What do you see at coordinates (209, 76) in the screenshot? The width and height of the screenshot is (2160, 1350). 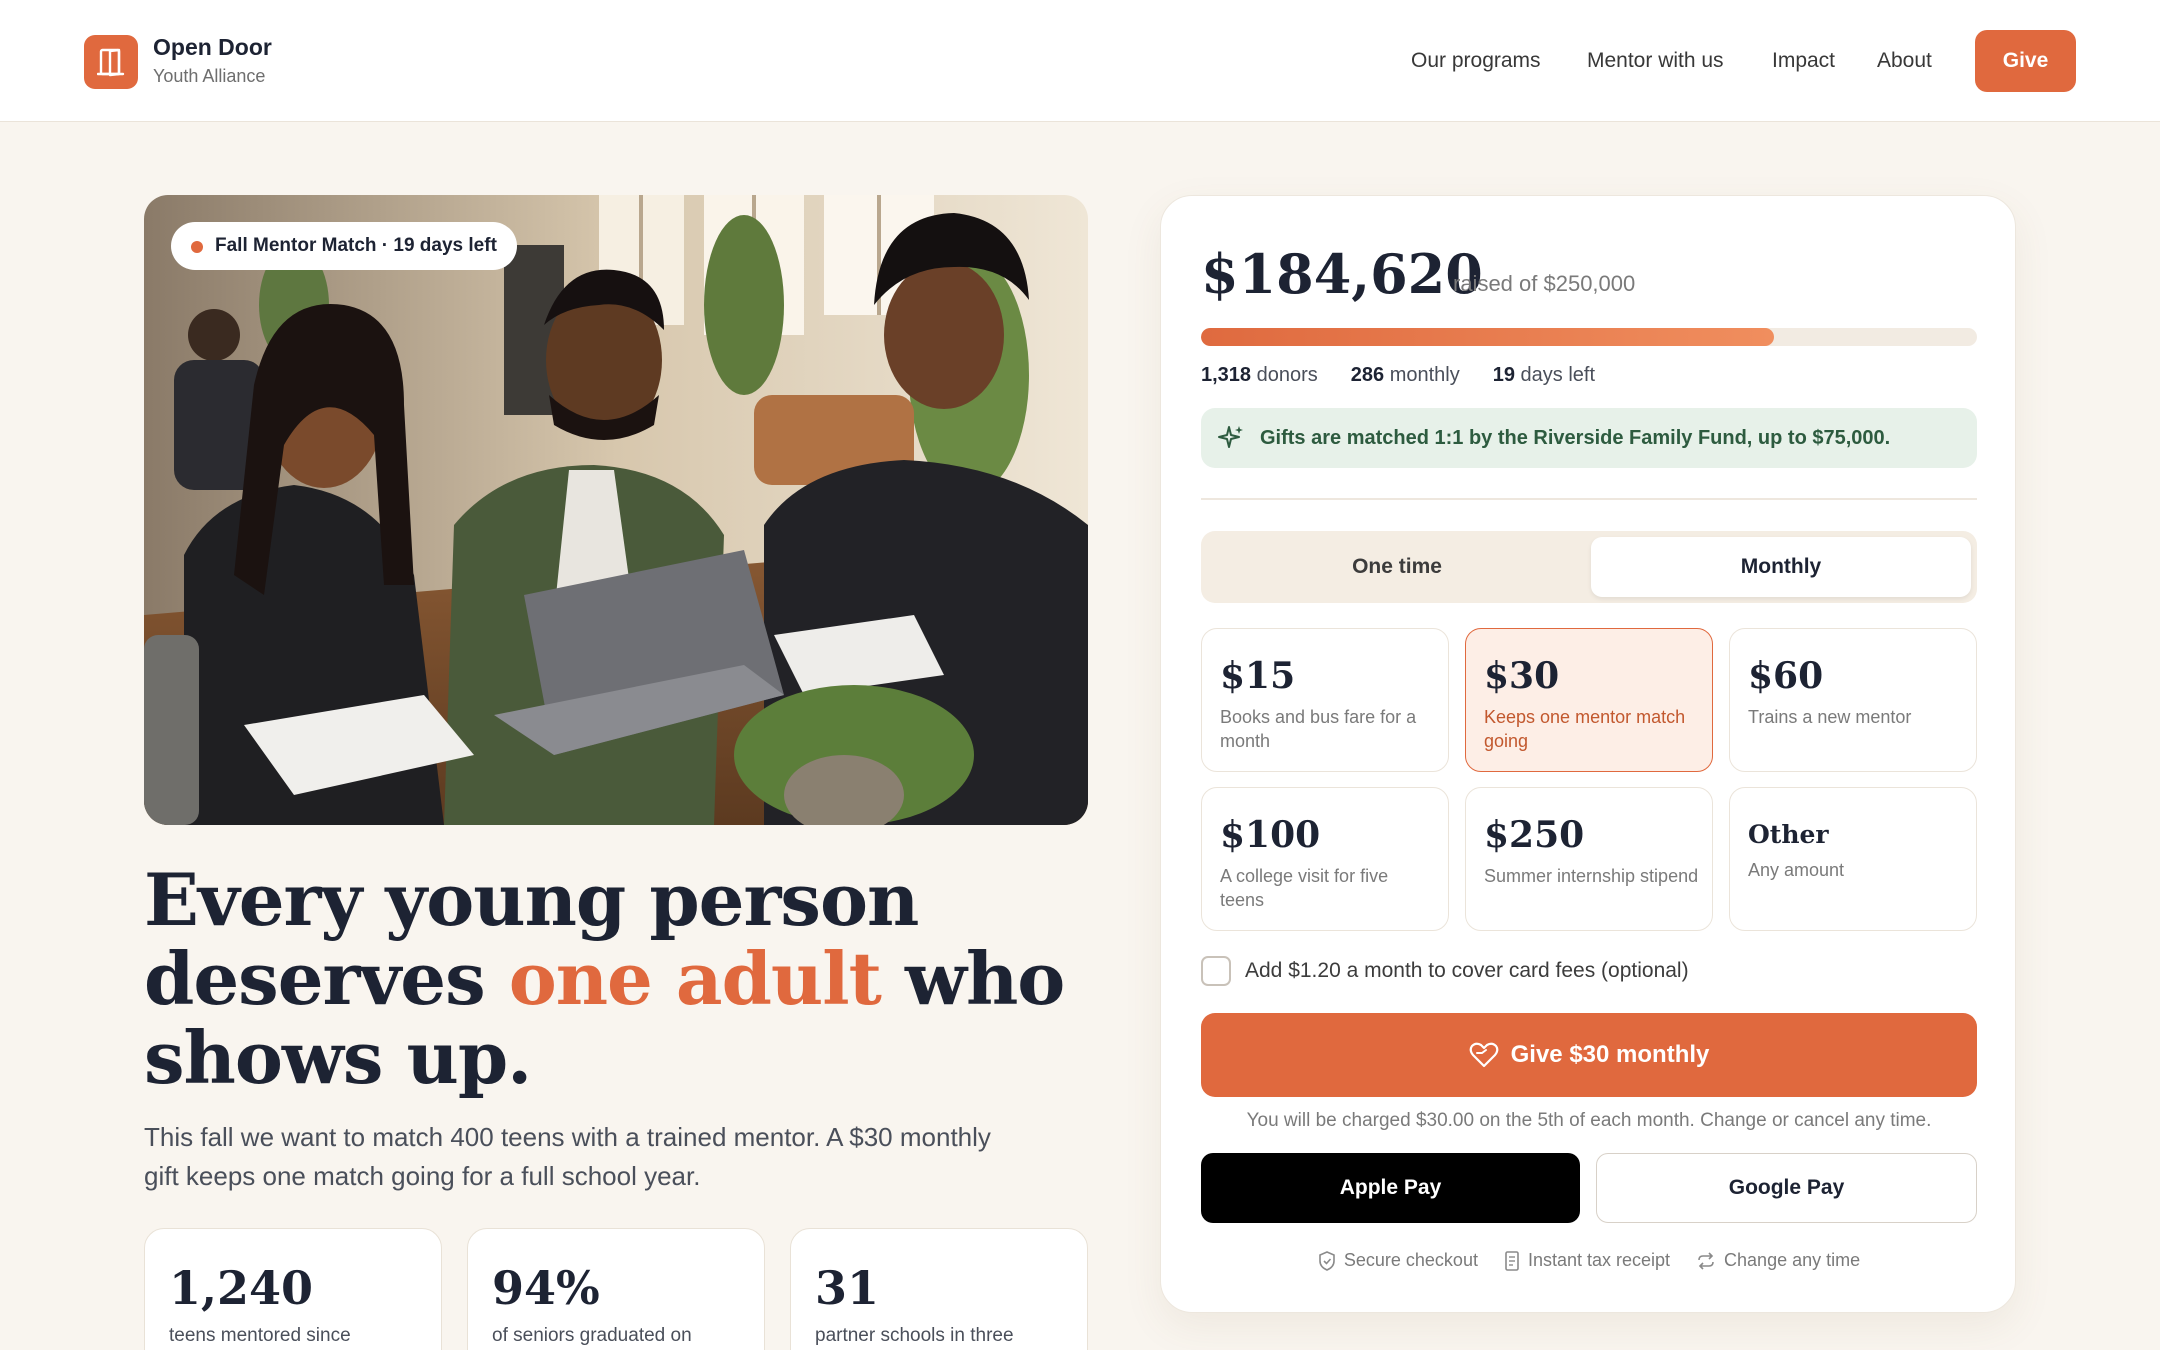 I see `brand-subtitle: Youth Alliance` at bounding box center [209, 76].